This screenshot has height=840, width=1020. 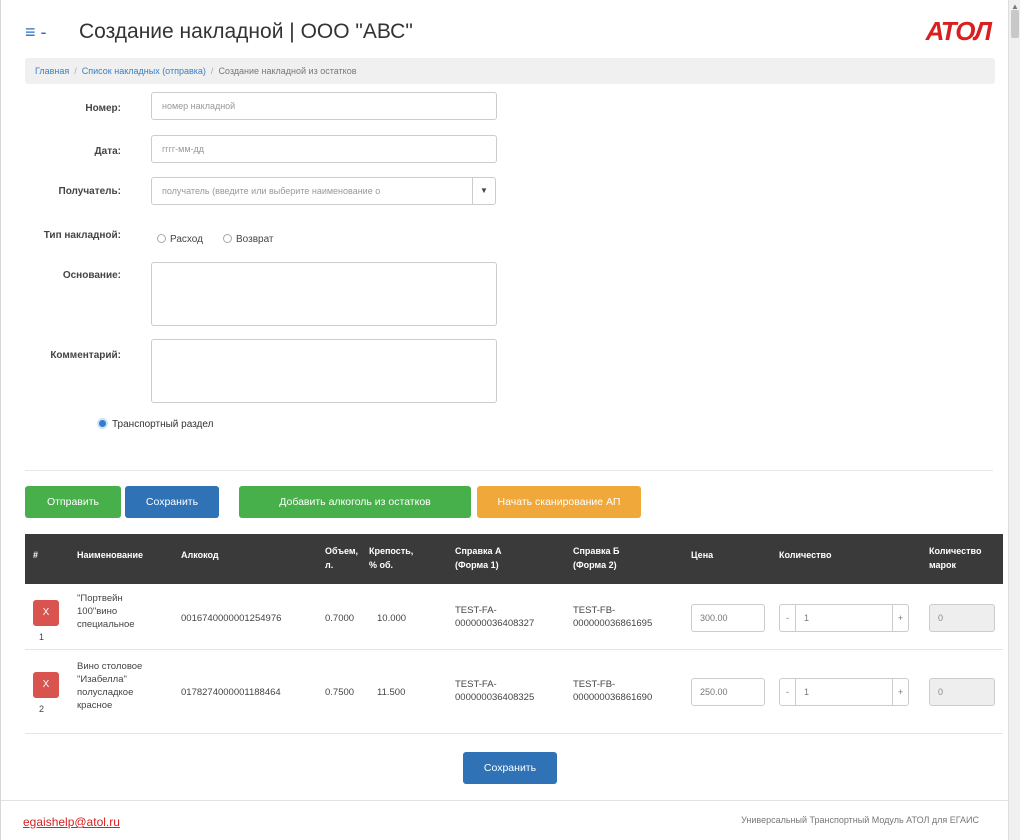 I want to click on comment-textarea, so click(x=324, y=371).